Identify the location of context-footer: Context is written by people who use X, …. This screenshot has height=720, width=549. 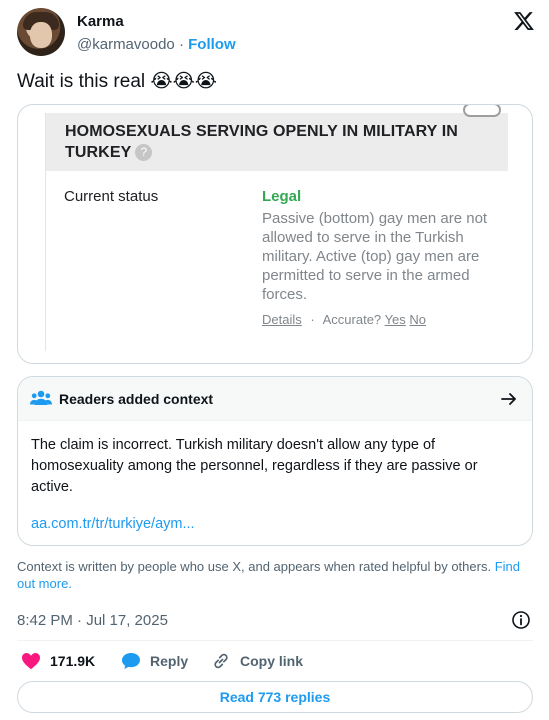
(277, 575).